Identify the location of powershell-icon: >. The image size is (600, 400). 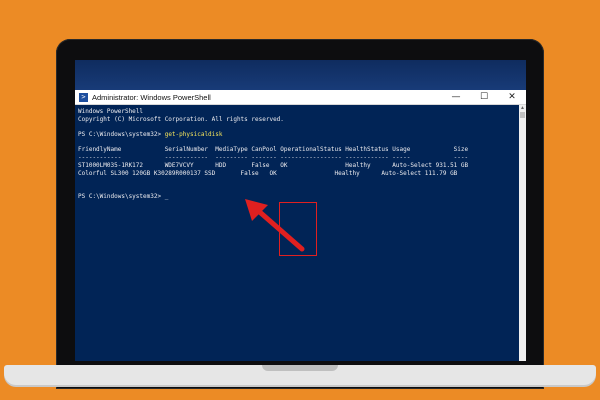
(83, 97).